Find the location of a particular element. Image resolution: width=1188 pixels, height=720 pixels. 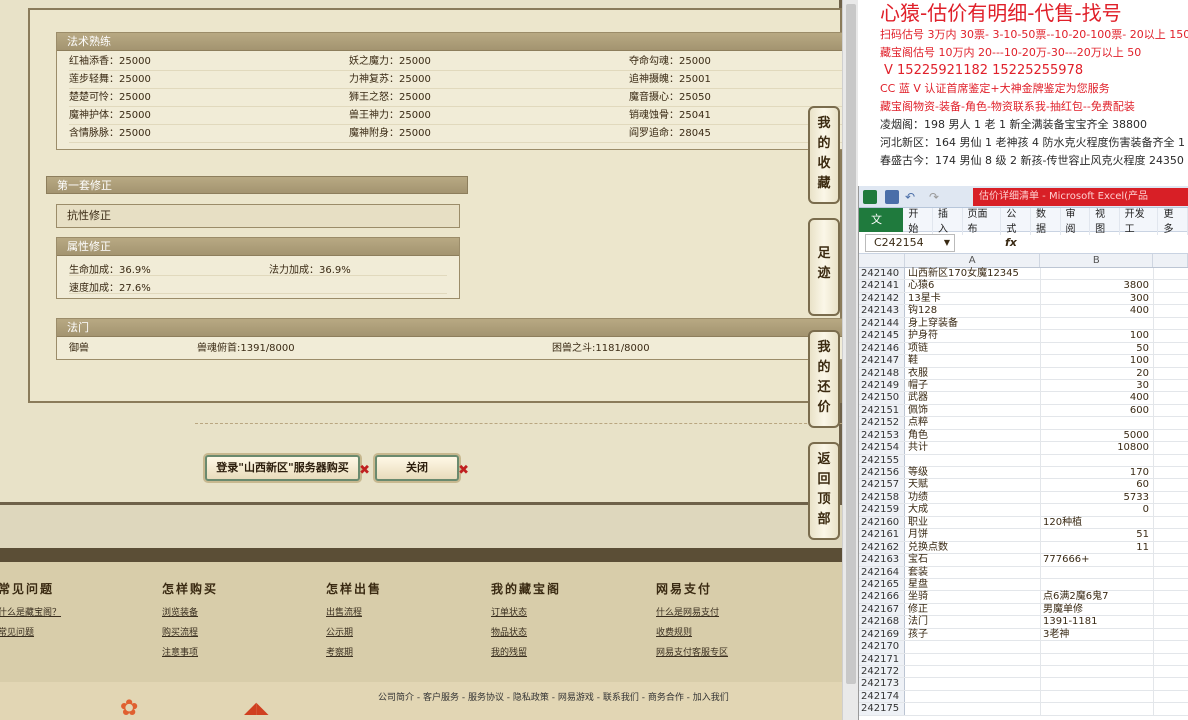

row-number: 242166 is located at coordinates (882, 597).